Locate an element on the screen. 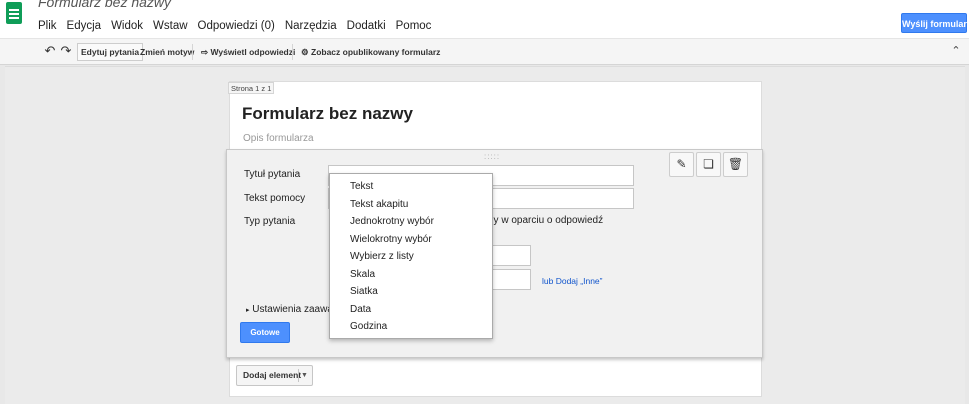  form-title: Formularz bez nazwy is located at coordinates (327, 114).